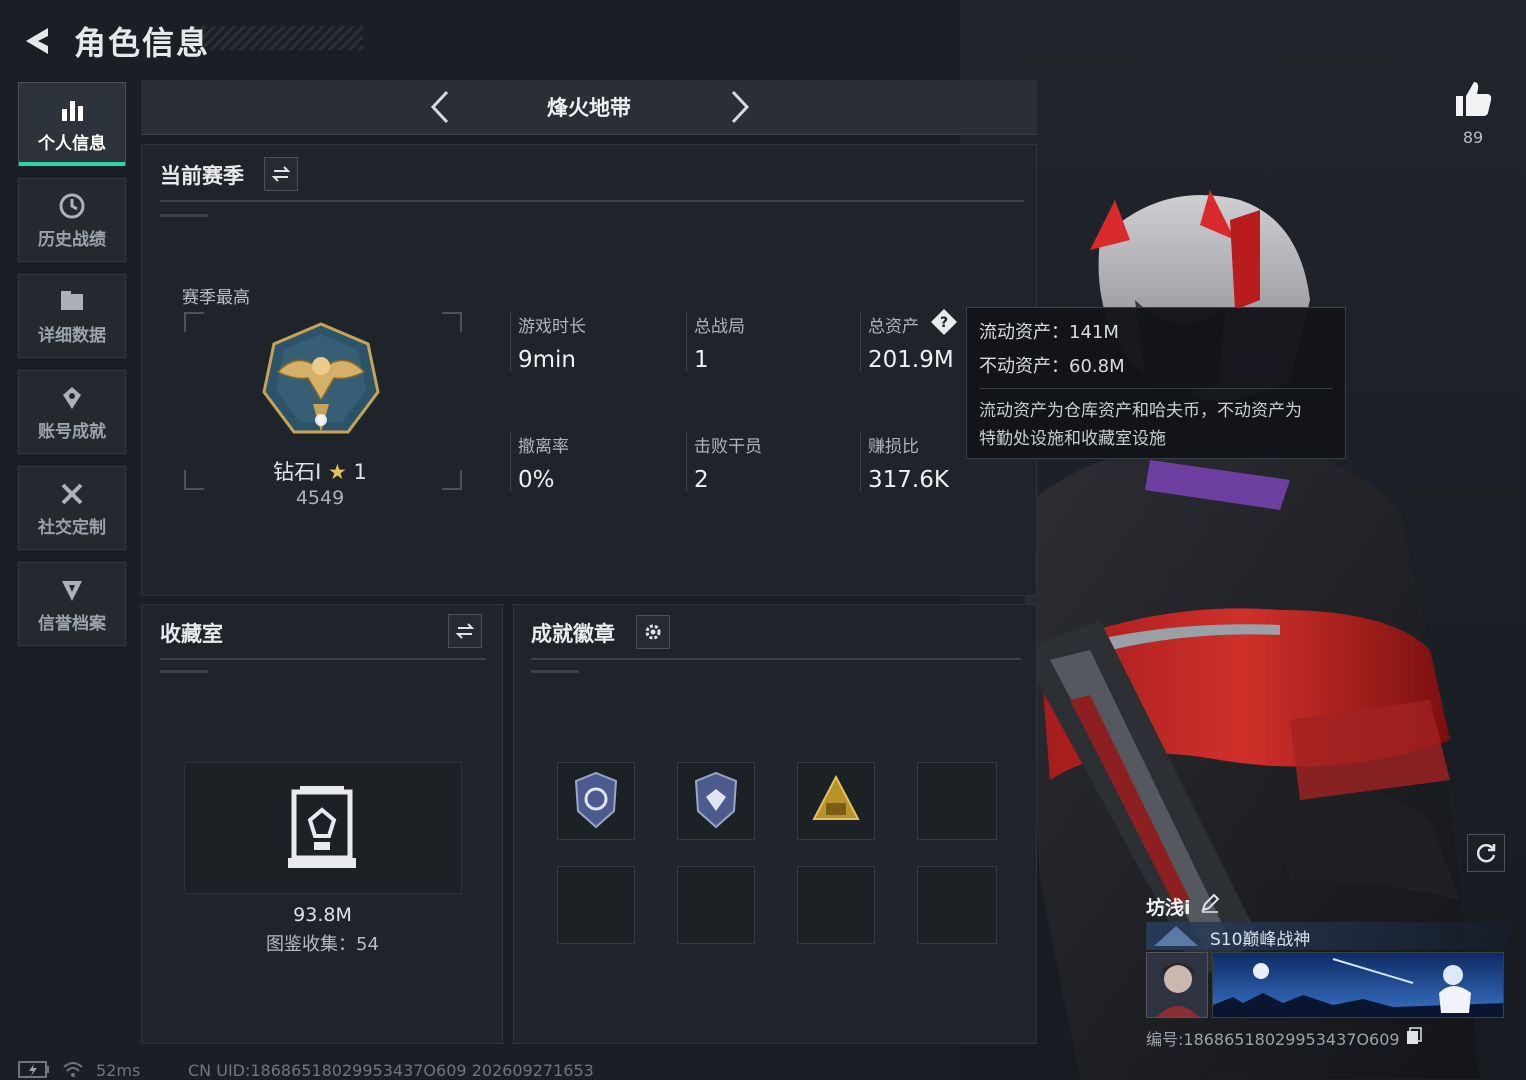 The height and width of the screenshot is (1080, 1526). What do you see at coordinates (72, 205) in the screenshot?
I see `history-icon` at bounding box center [72, 205].